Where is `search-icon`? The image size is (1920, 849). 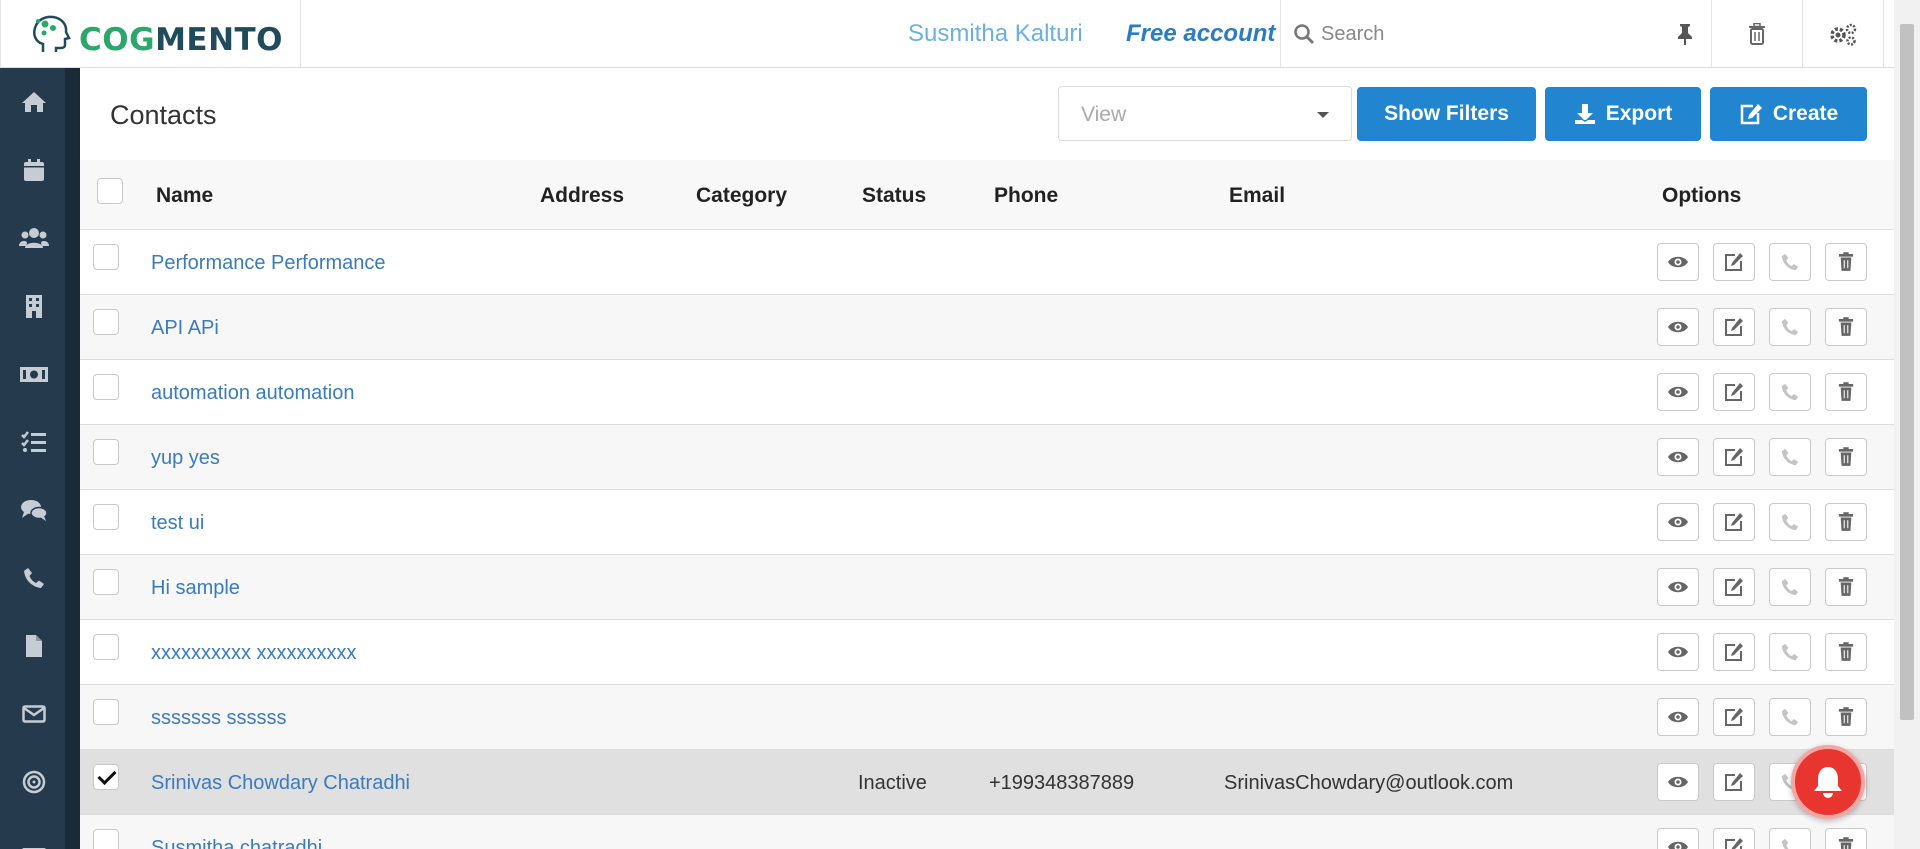 search-icon is located at coordinates (1304, 34).